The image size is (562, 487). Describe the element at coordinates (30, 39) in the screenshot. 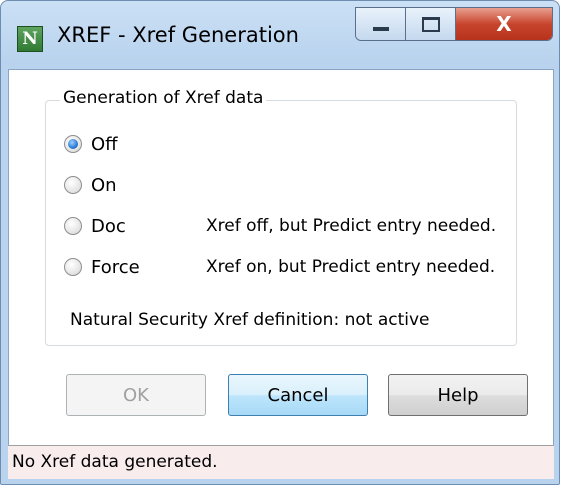

I see `natural-app-icon: N` at that location.